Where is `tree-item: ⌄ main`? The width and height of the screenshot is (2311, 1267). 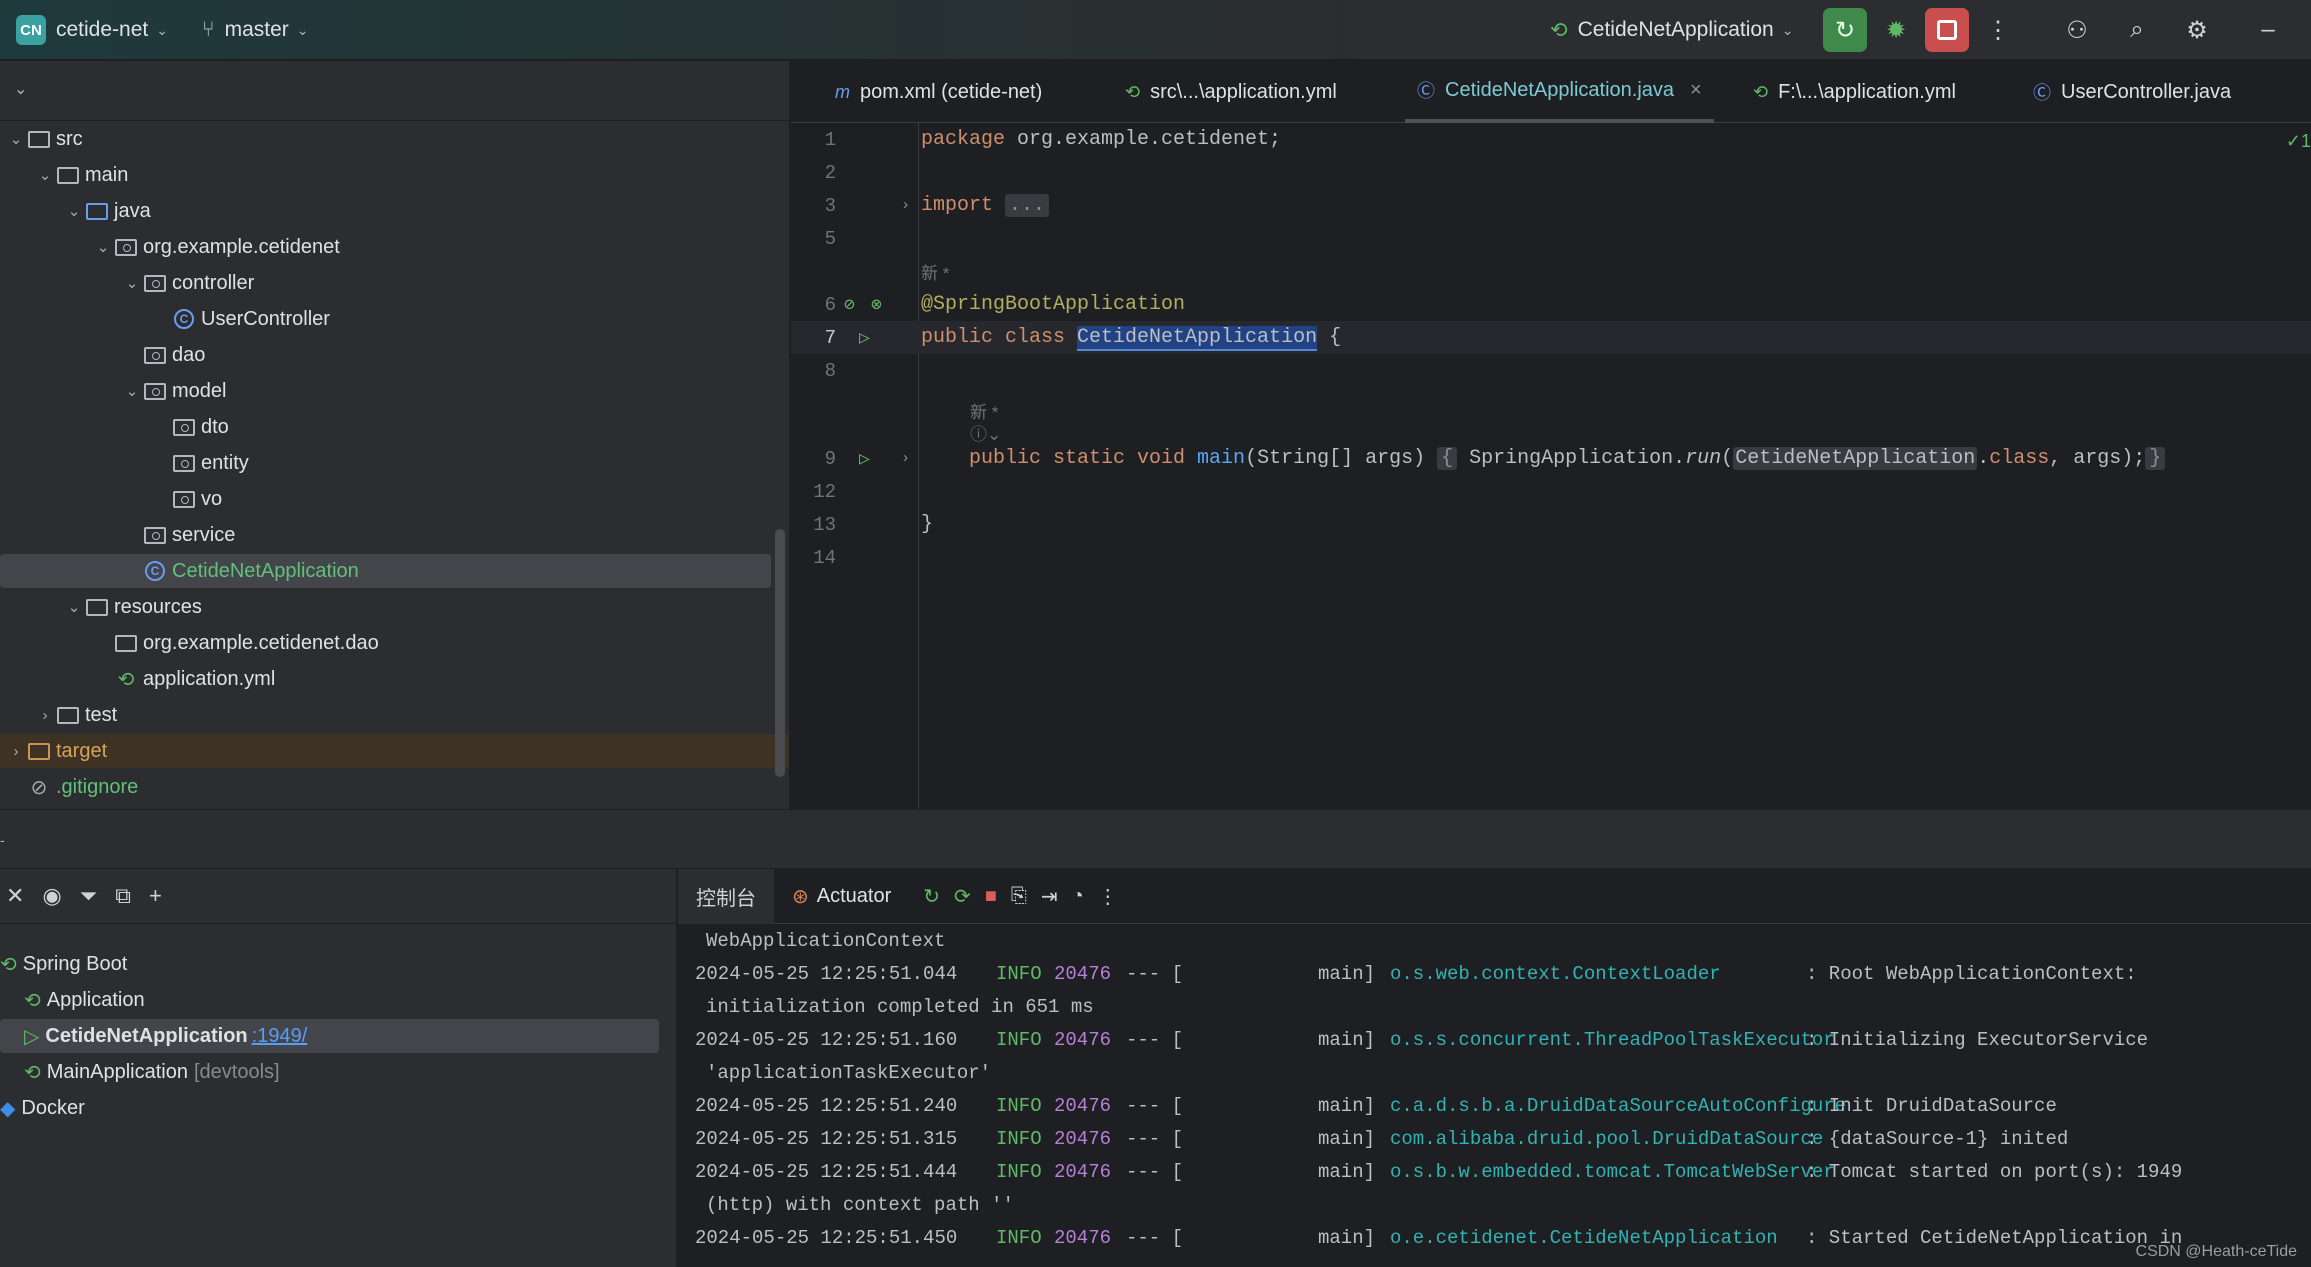
tree-item: ⌄ main is located at coordinates (394, 175).